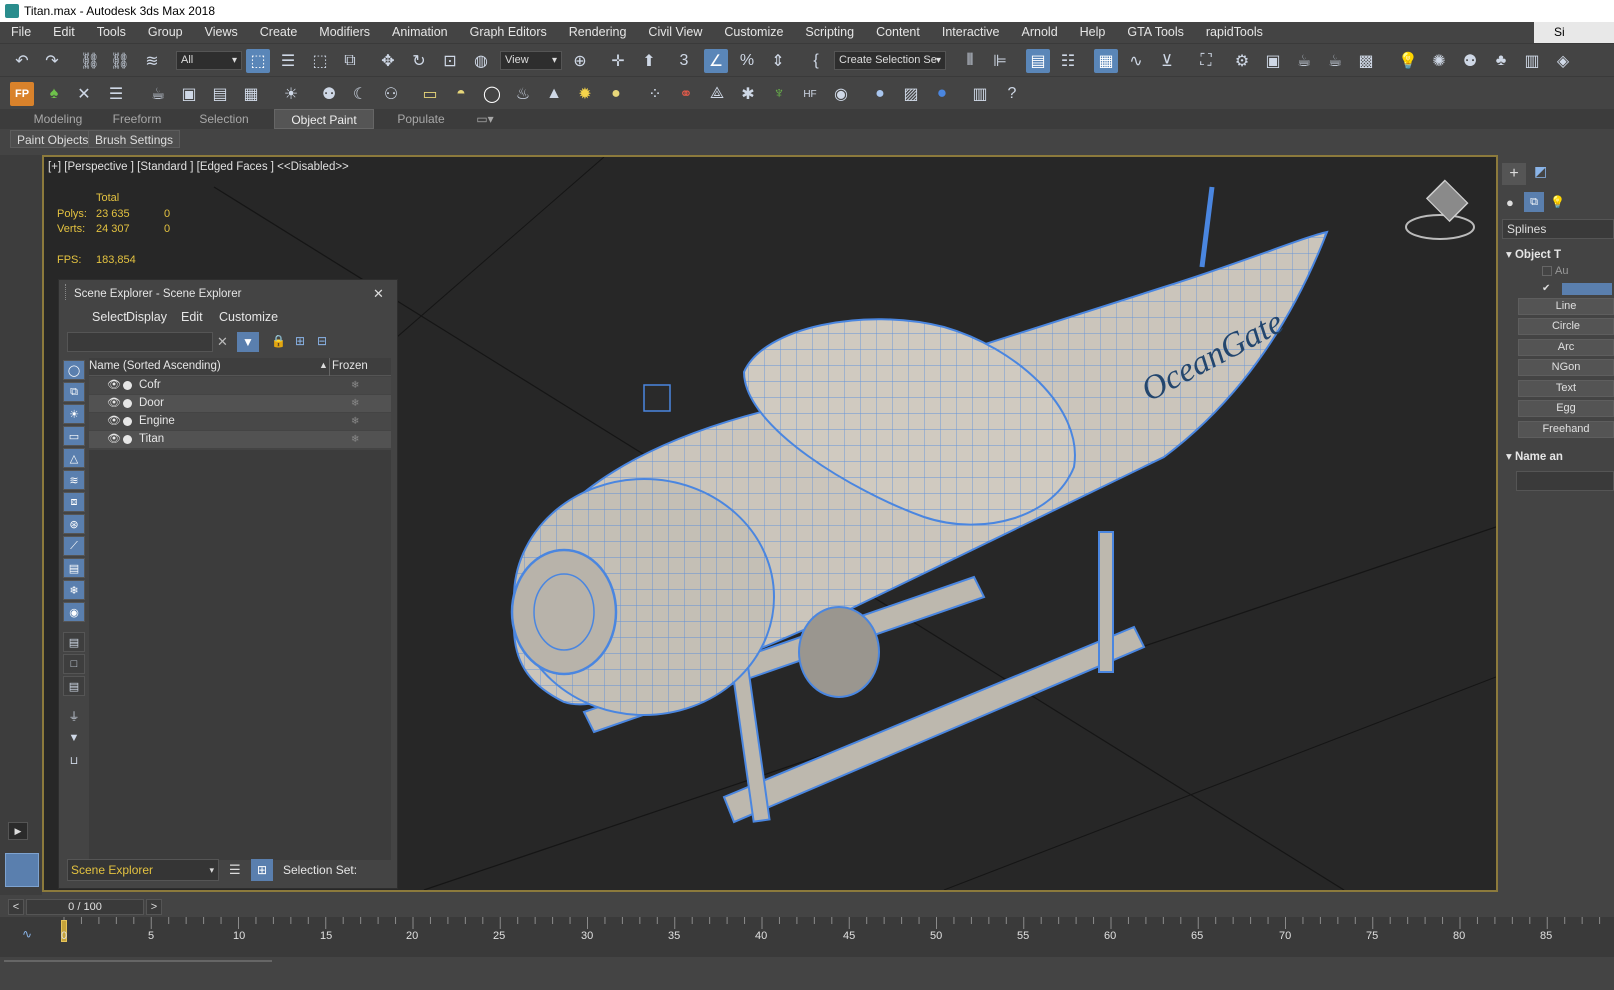 The width and height of the screenshot is (1614, 990). I want to click on shell-icon: ◉, so click(841, 94).